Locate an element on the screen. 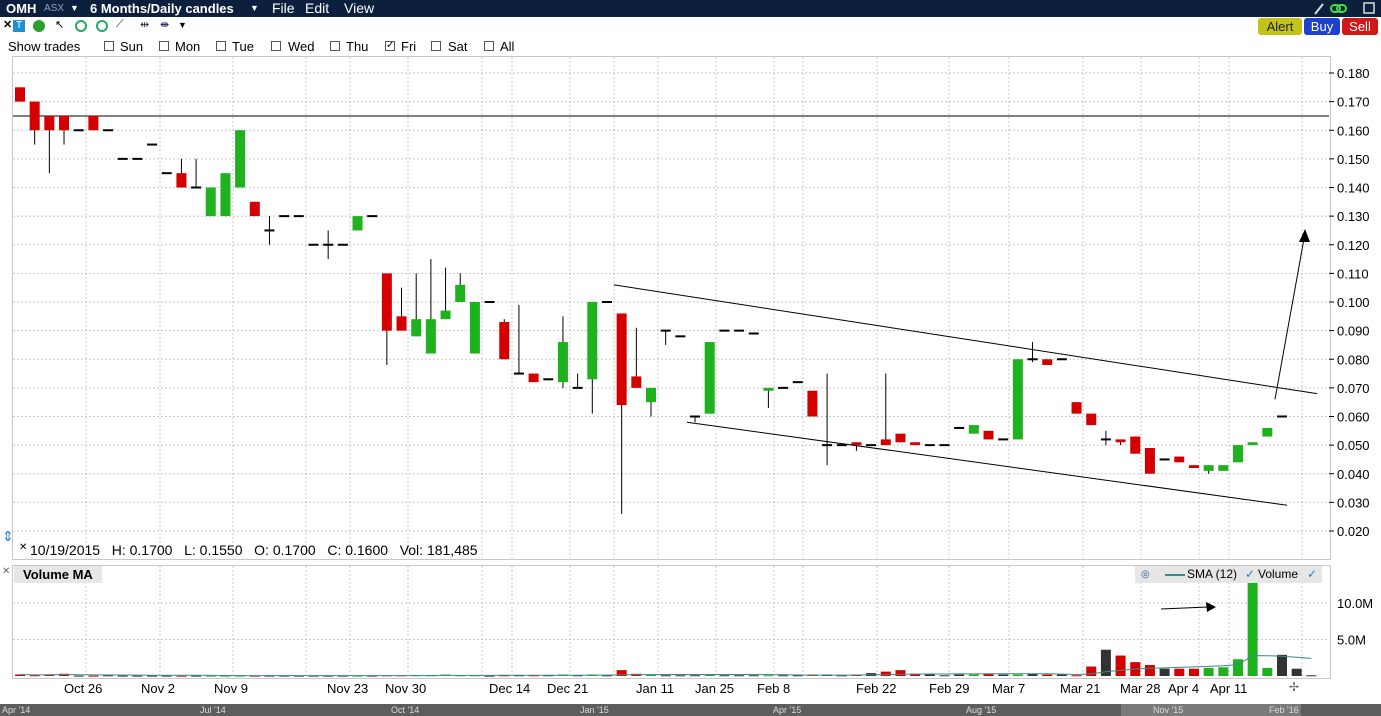  y-tick-label: 0.140 is located at coordinates (1353, 188).